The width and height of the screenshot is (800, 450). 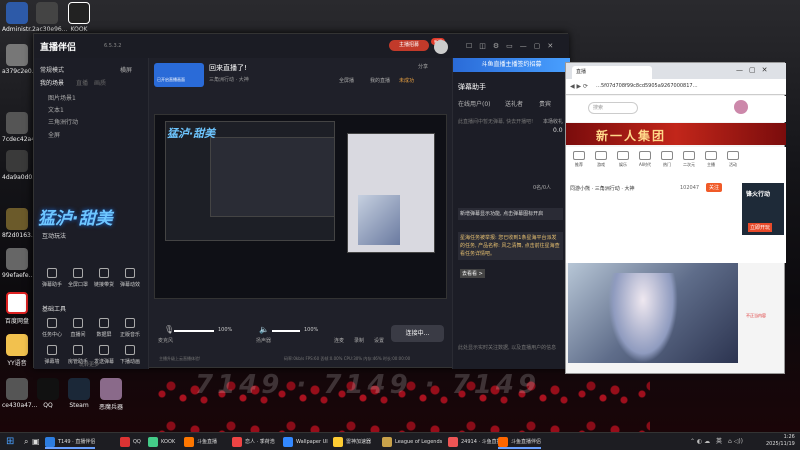 I want to click on danmaku-wall-button: 弹幕墙, so click(x=52, y=355).